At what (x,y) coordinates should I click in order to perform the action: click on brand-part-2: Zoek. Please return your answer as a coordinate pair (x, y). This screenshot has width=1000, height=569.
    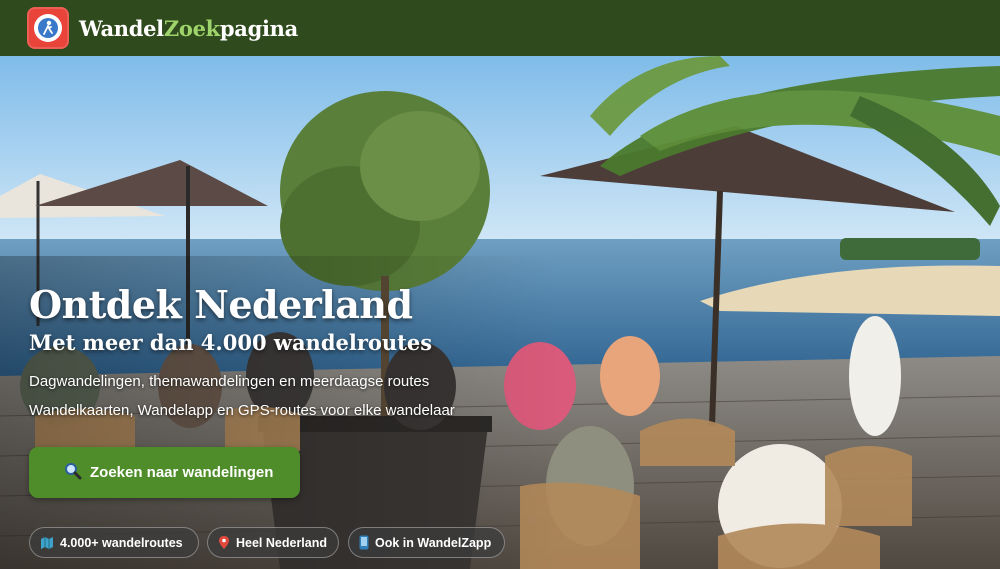
    Looking at the image, I should click on (191, 28).